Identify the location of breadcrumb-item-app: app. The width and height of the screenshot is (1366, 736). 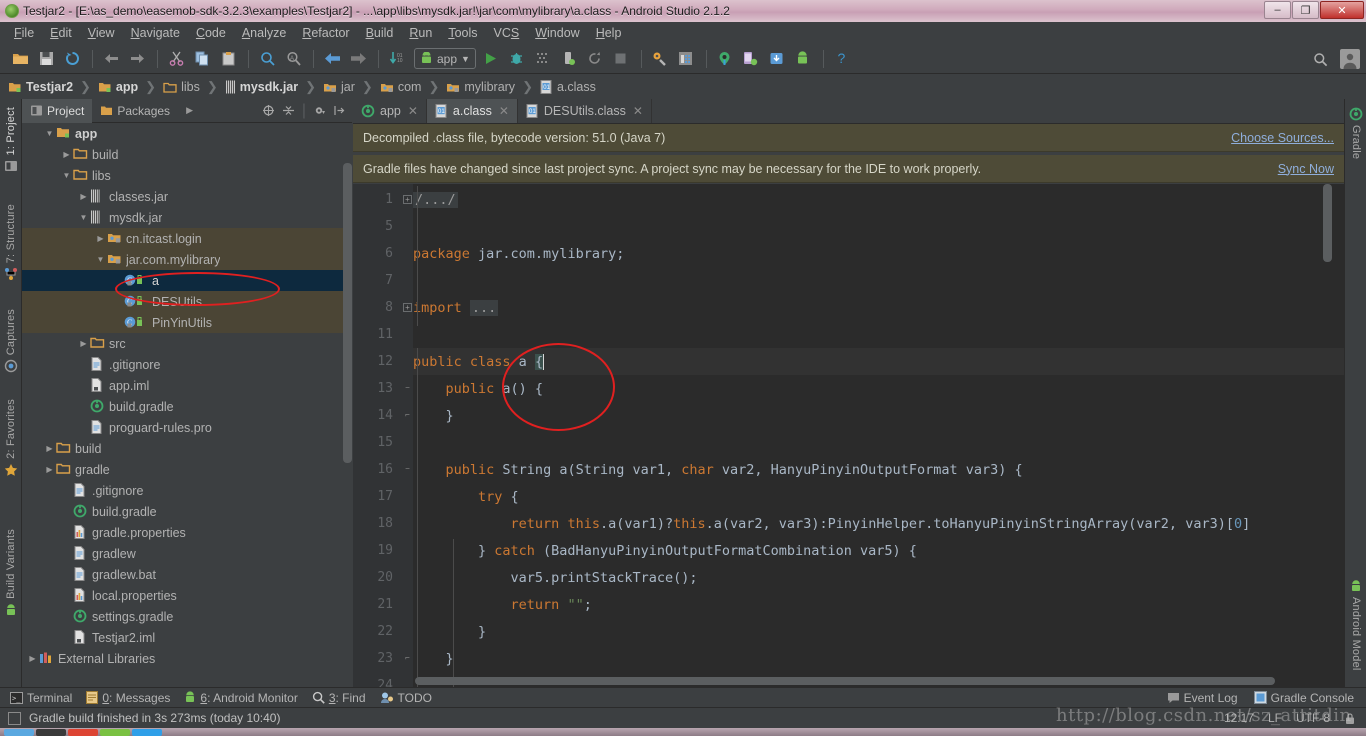
(118, 87).